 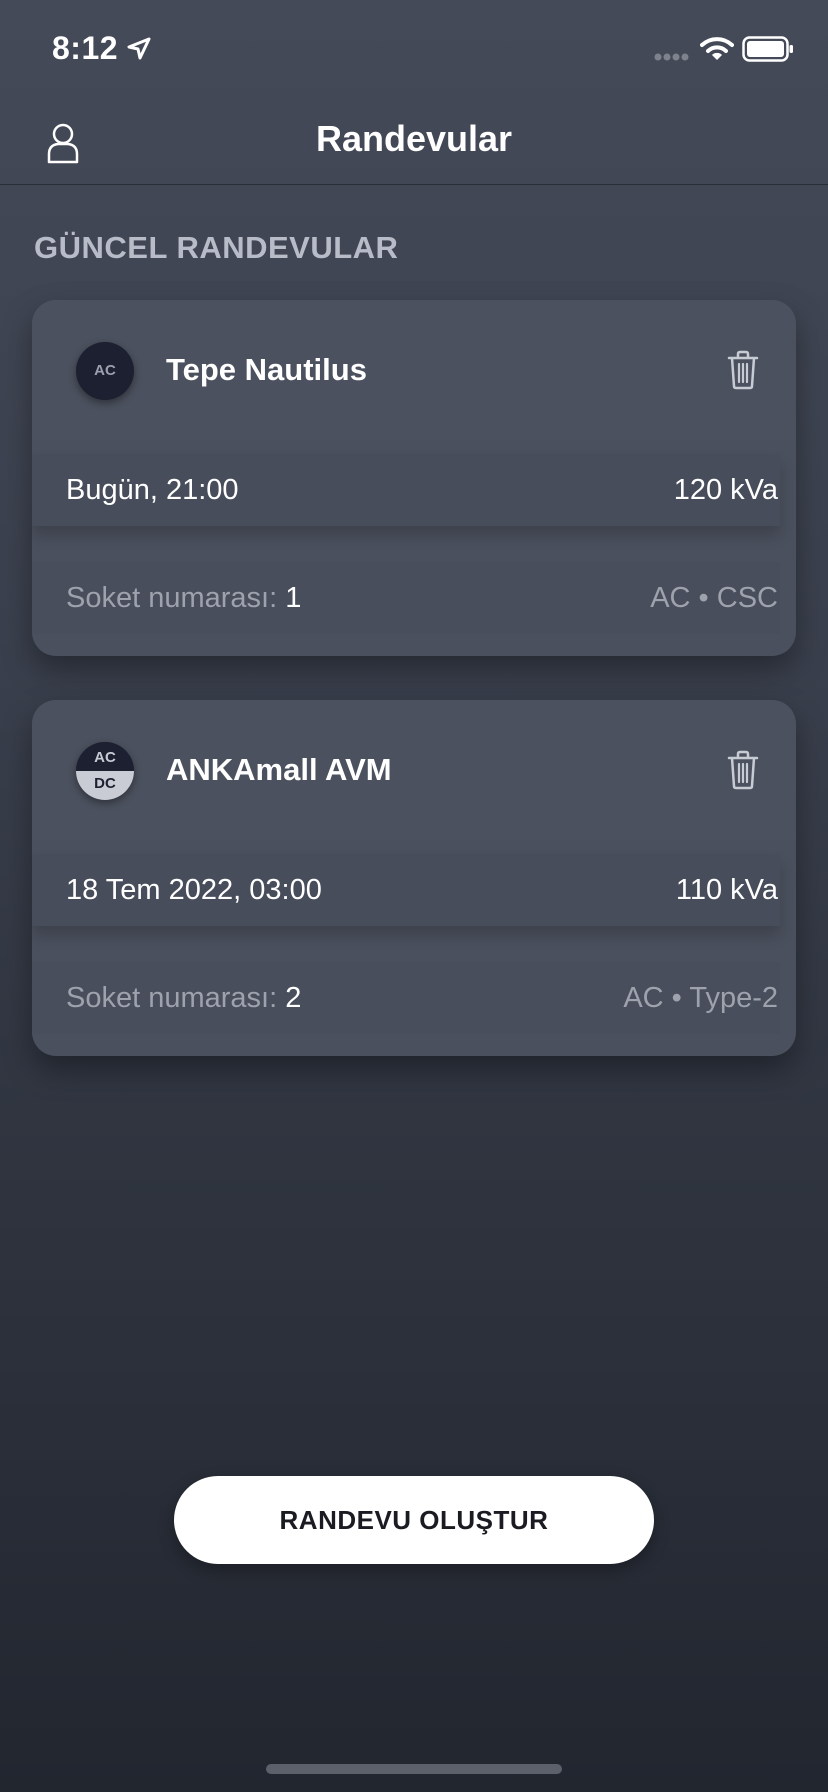 I want to click on appointment-datetime: 18 Tem 2022, 03:00, so click(x=194, y=890).